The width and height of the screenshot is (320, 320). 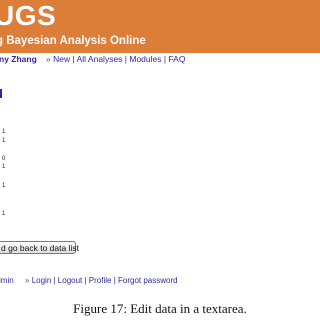 I want to click on nav-all-analyses-link: All Analyses, so click(x=100, y=59).